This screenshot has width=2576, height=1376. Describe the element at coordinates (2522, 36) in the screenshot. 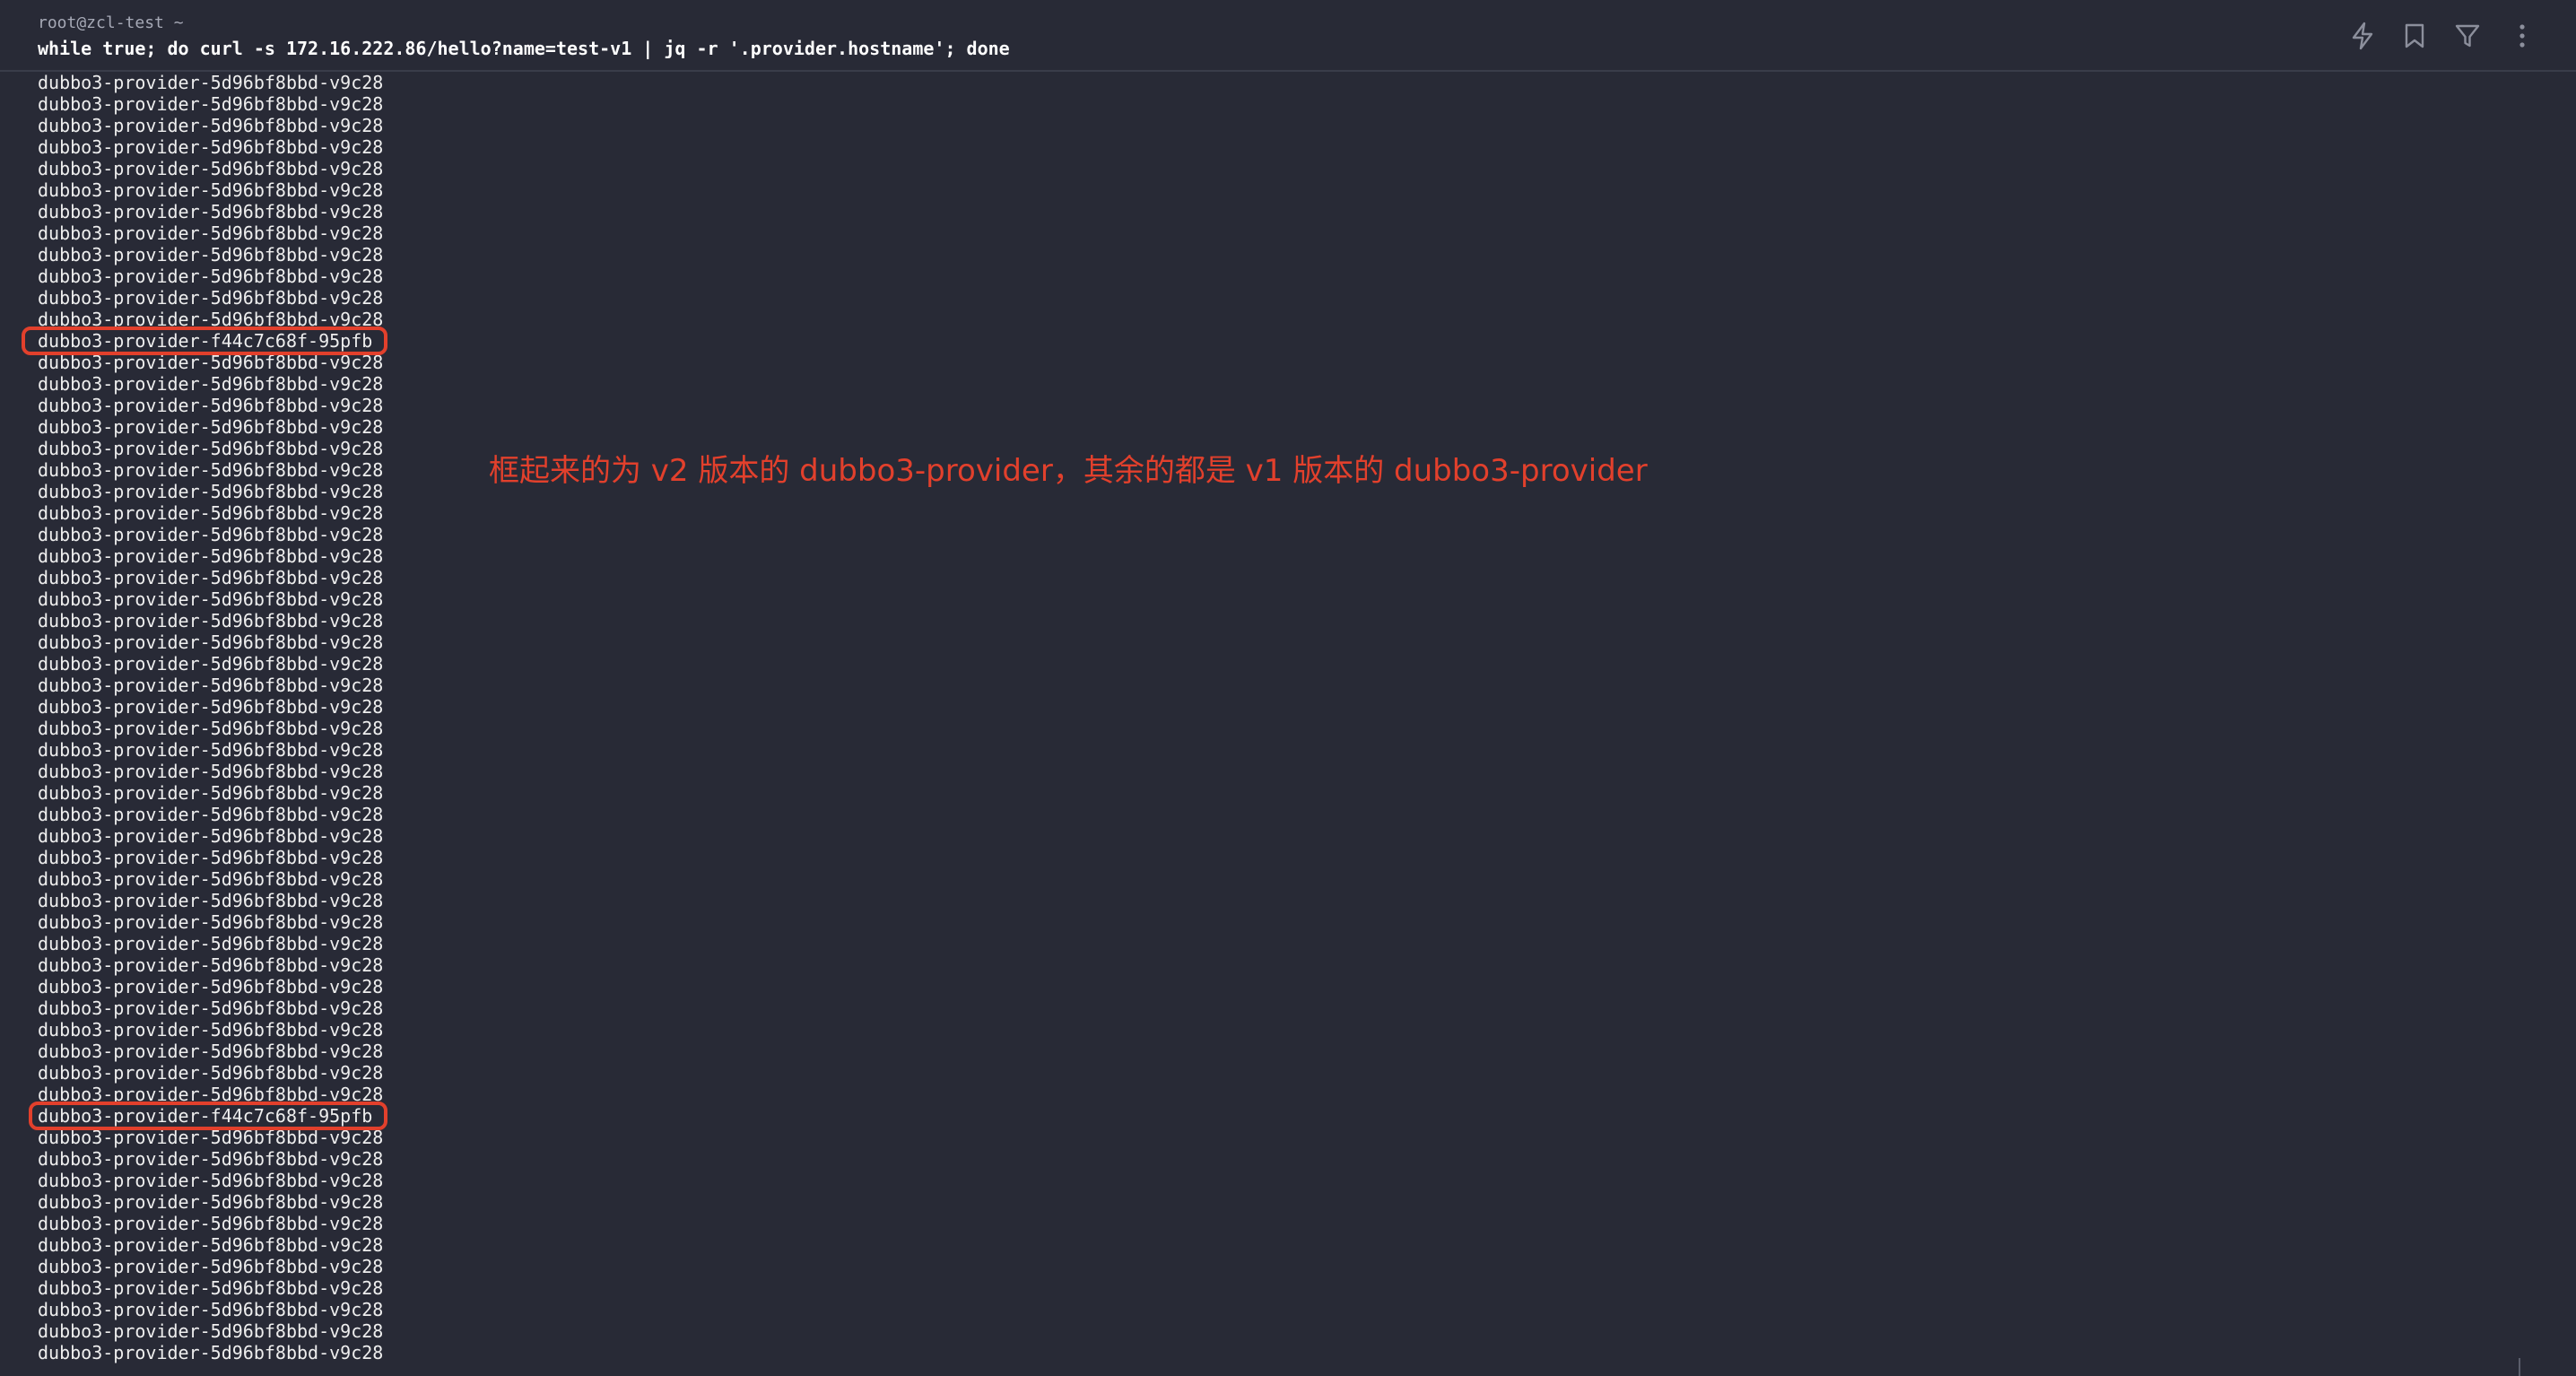

I see `more-vertical-icon` at that location.